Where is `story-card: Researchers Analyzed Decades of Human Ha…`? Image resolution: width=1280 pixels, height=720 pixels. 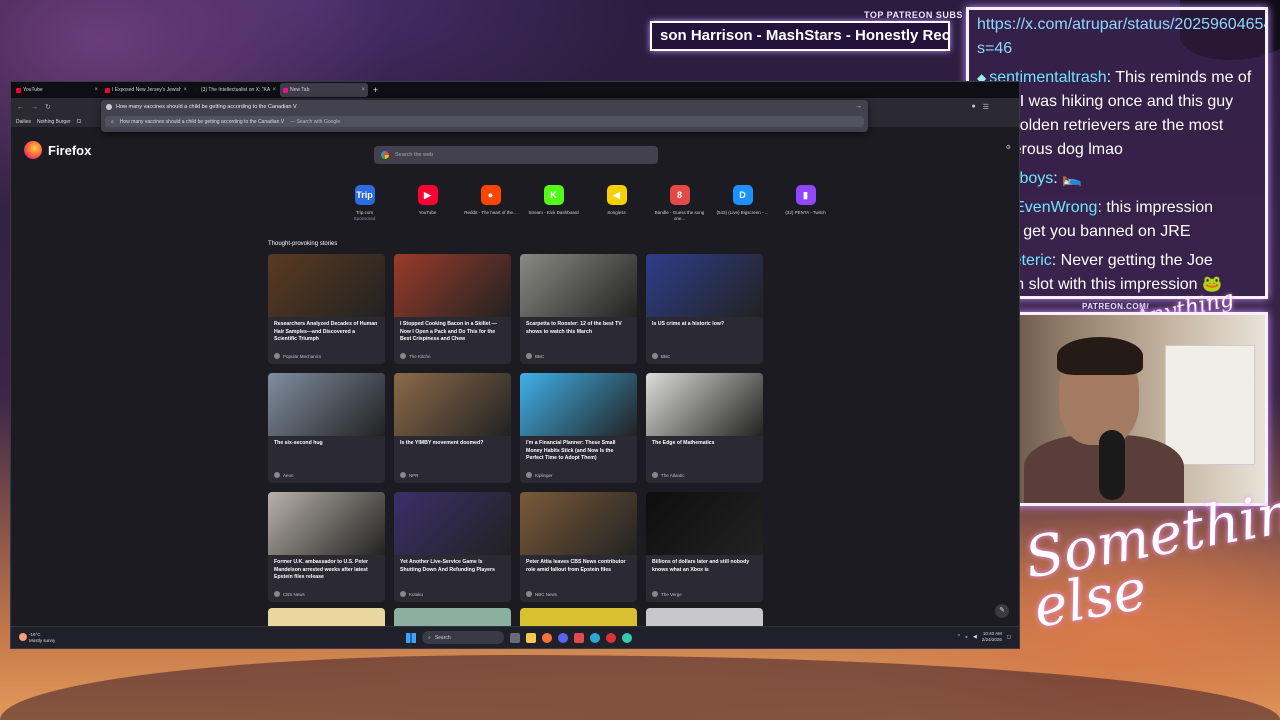
story-card: Researchers Analyzed Decades of Human Ha… is located at coordinates (326, 309).